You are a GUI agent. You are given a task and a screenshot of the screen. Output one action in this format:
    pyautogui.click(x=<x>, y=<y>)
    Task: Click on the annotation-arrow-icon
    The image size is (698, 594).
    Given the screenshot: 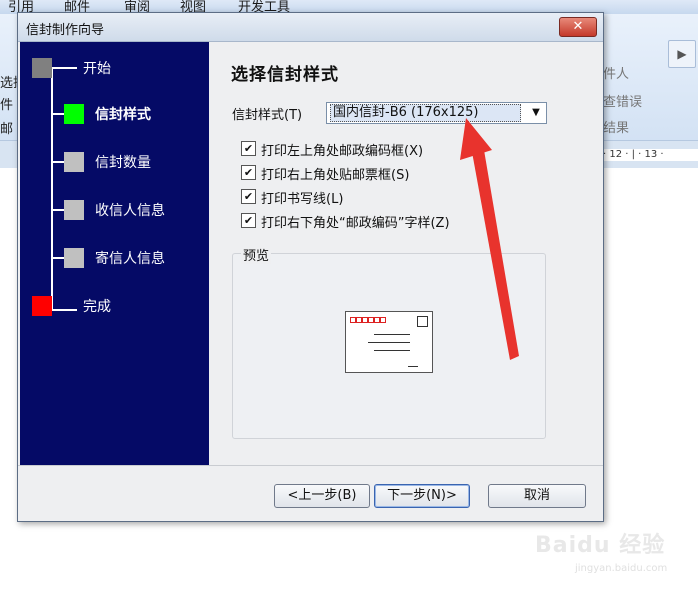 What is the action you would take?
    pyautogui.click(x=489, y=239)
    